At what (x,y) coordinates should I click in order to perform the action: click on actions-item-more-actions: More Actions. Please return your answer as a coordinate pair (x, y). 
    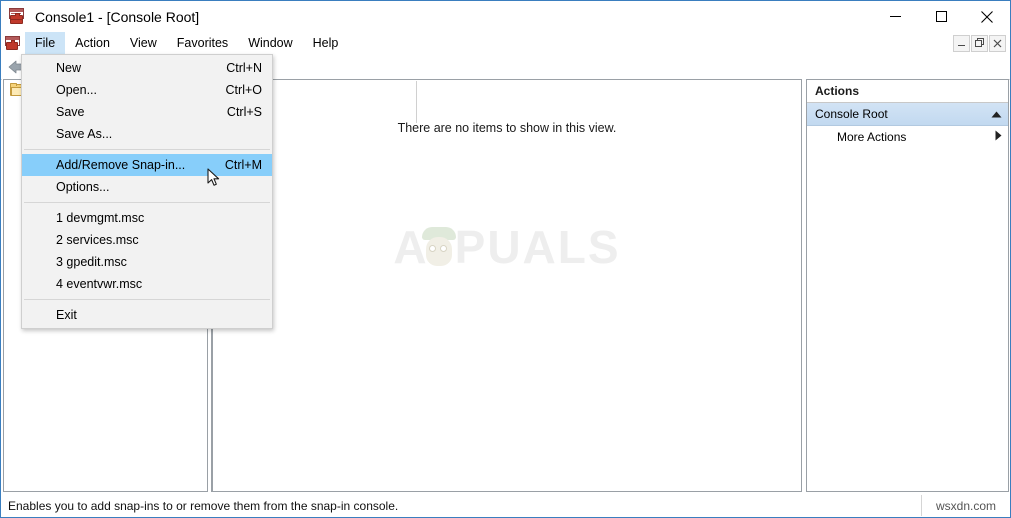
    Looking at the image, I should click on (907, 137).